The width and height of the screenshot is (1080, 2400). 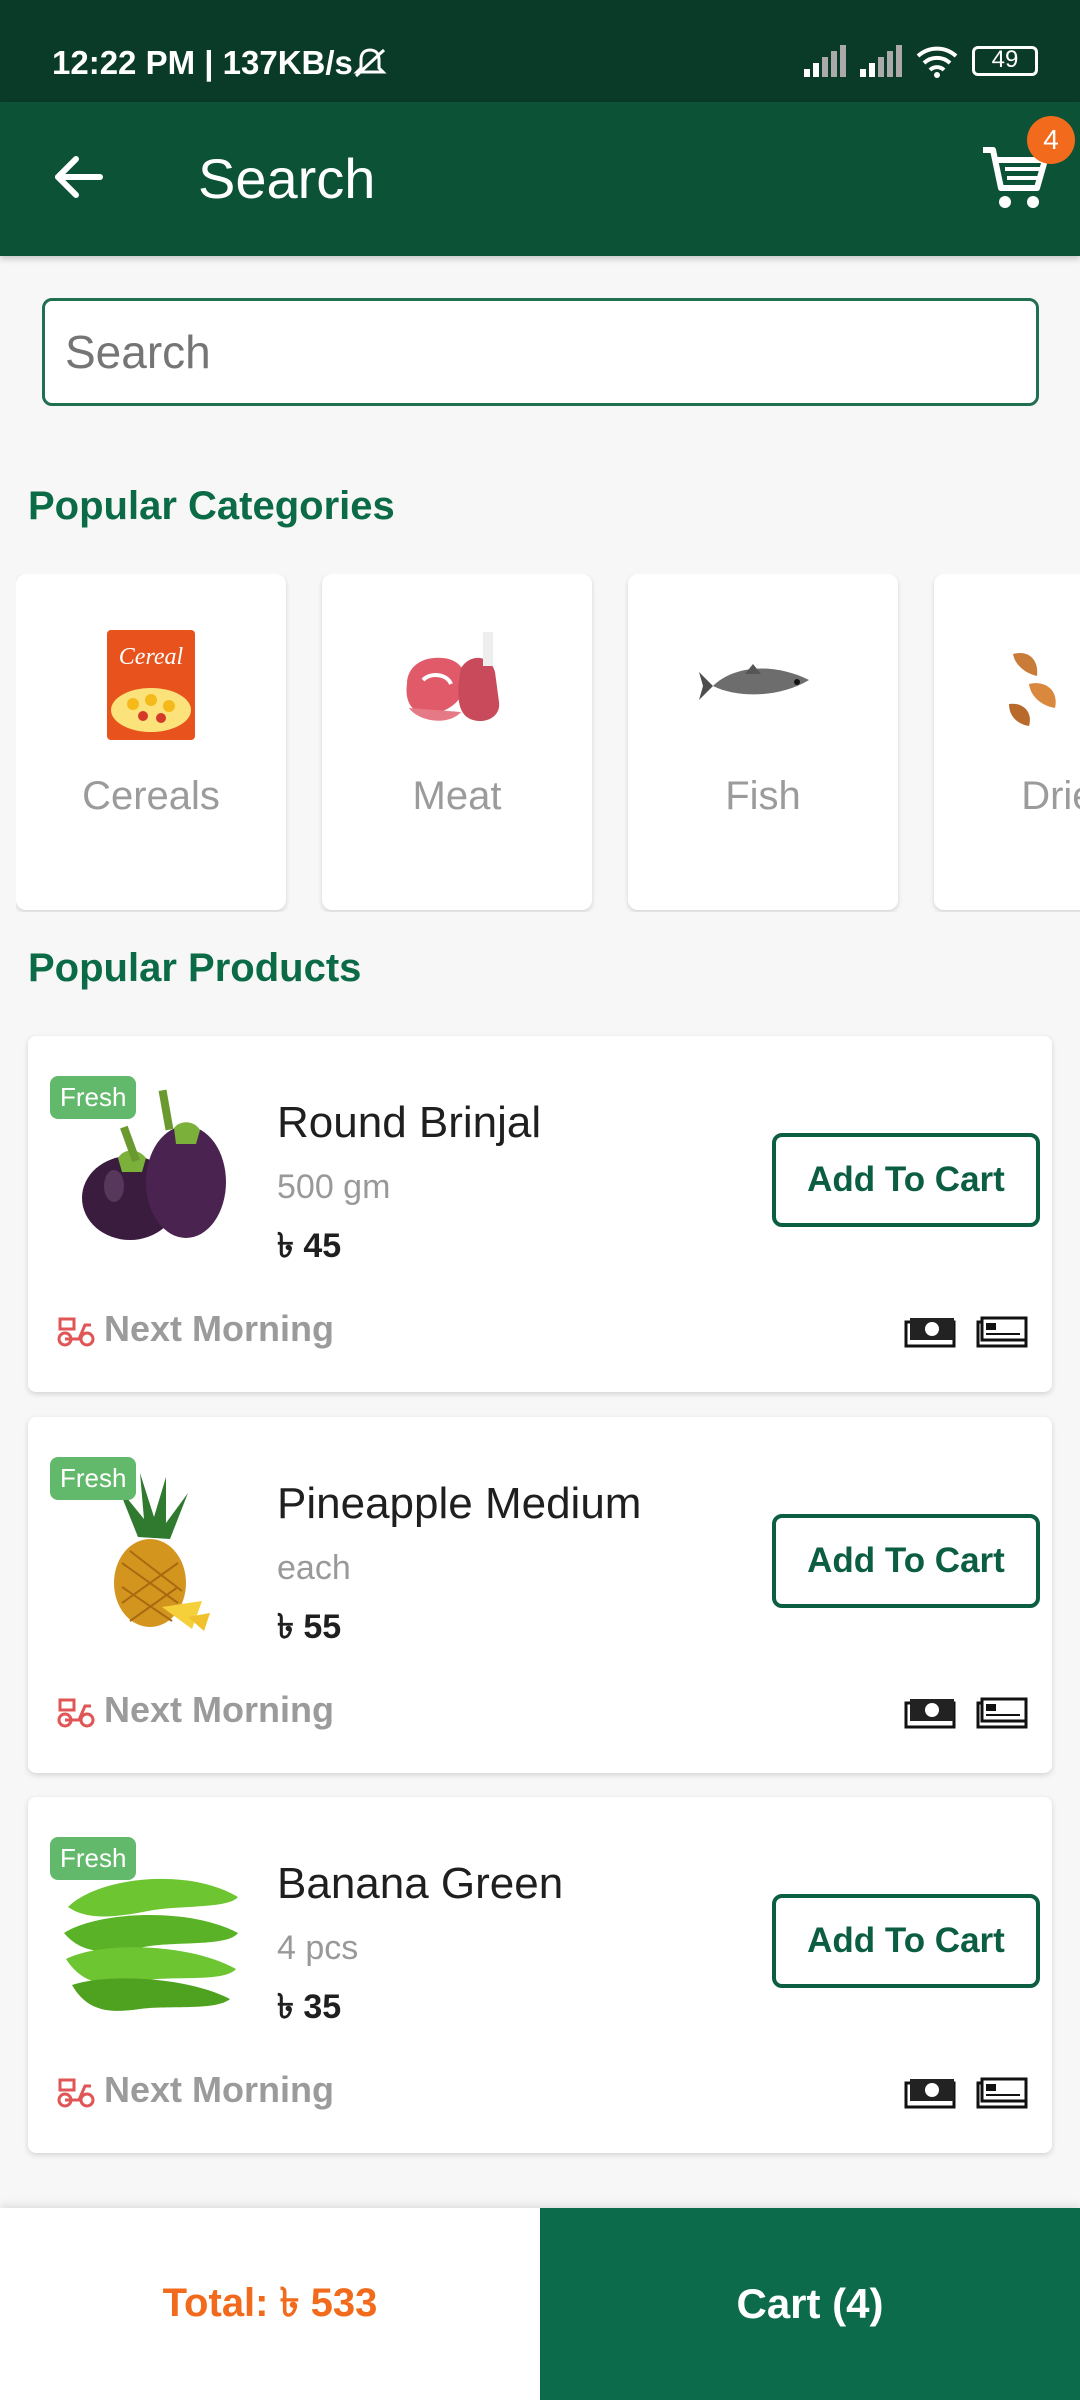 I want to click on status-time: 12:22 PM | 137KB/s, so click(x=202, y=62).